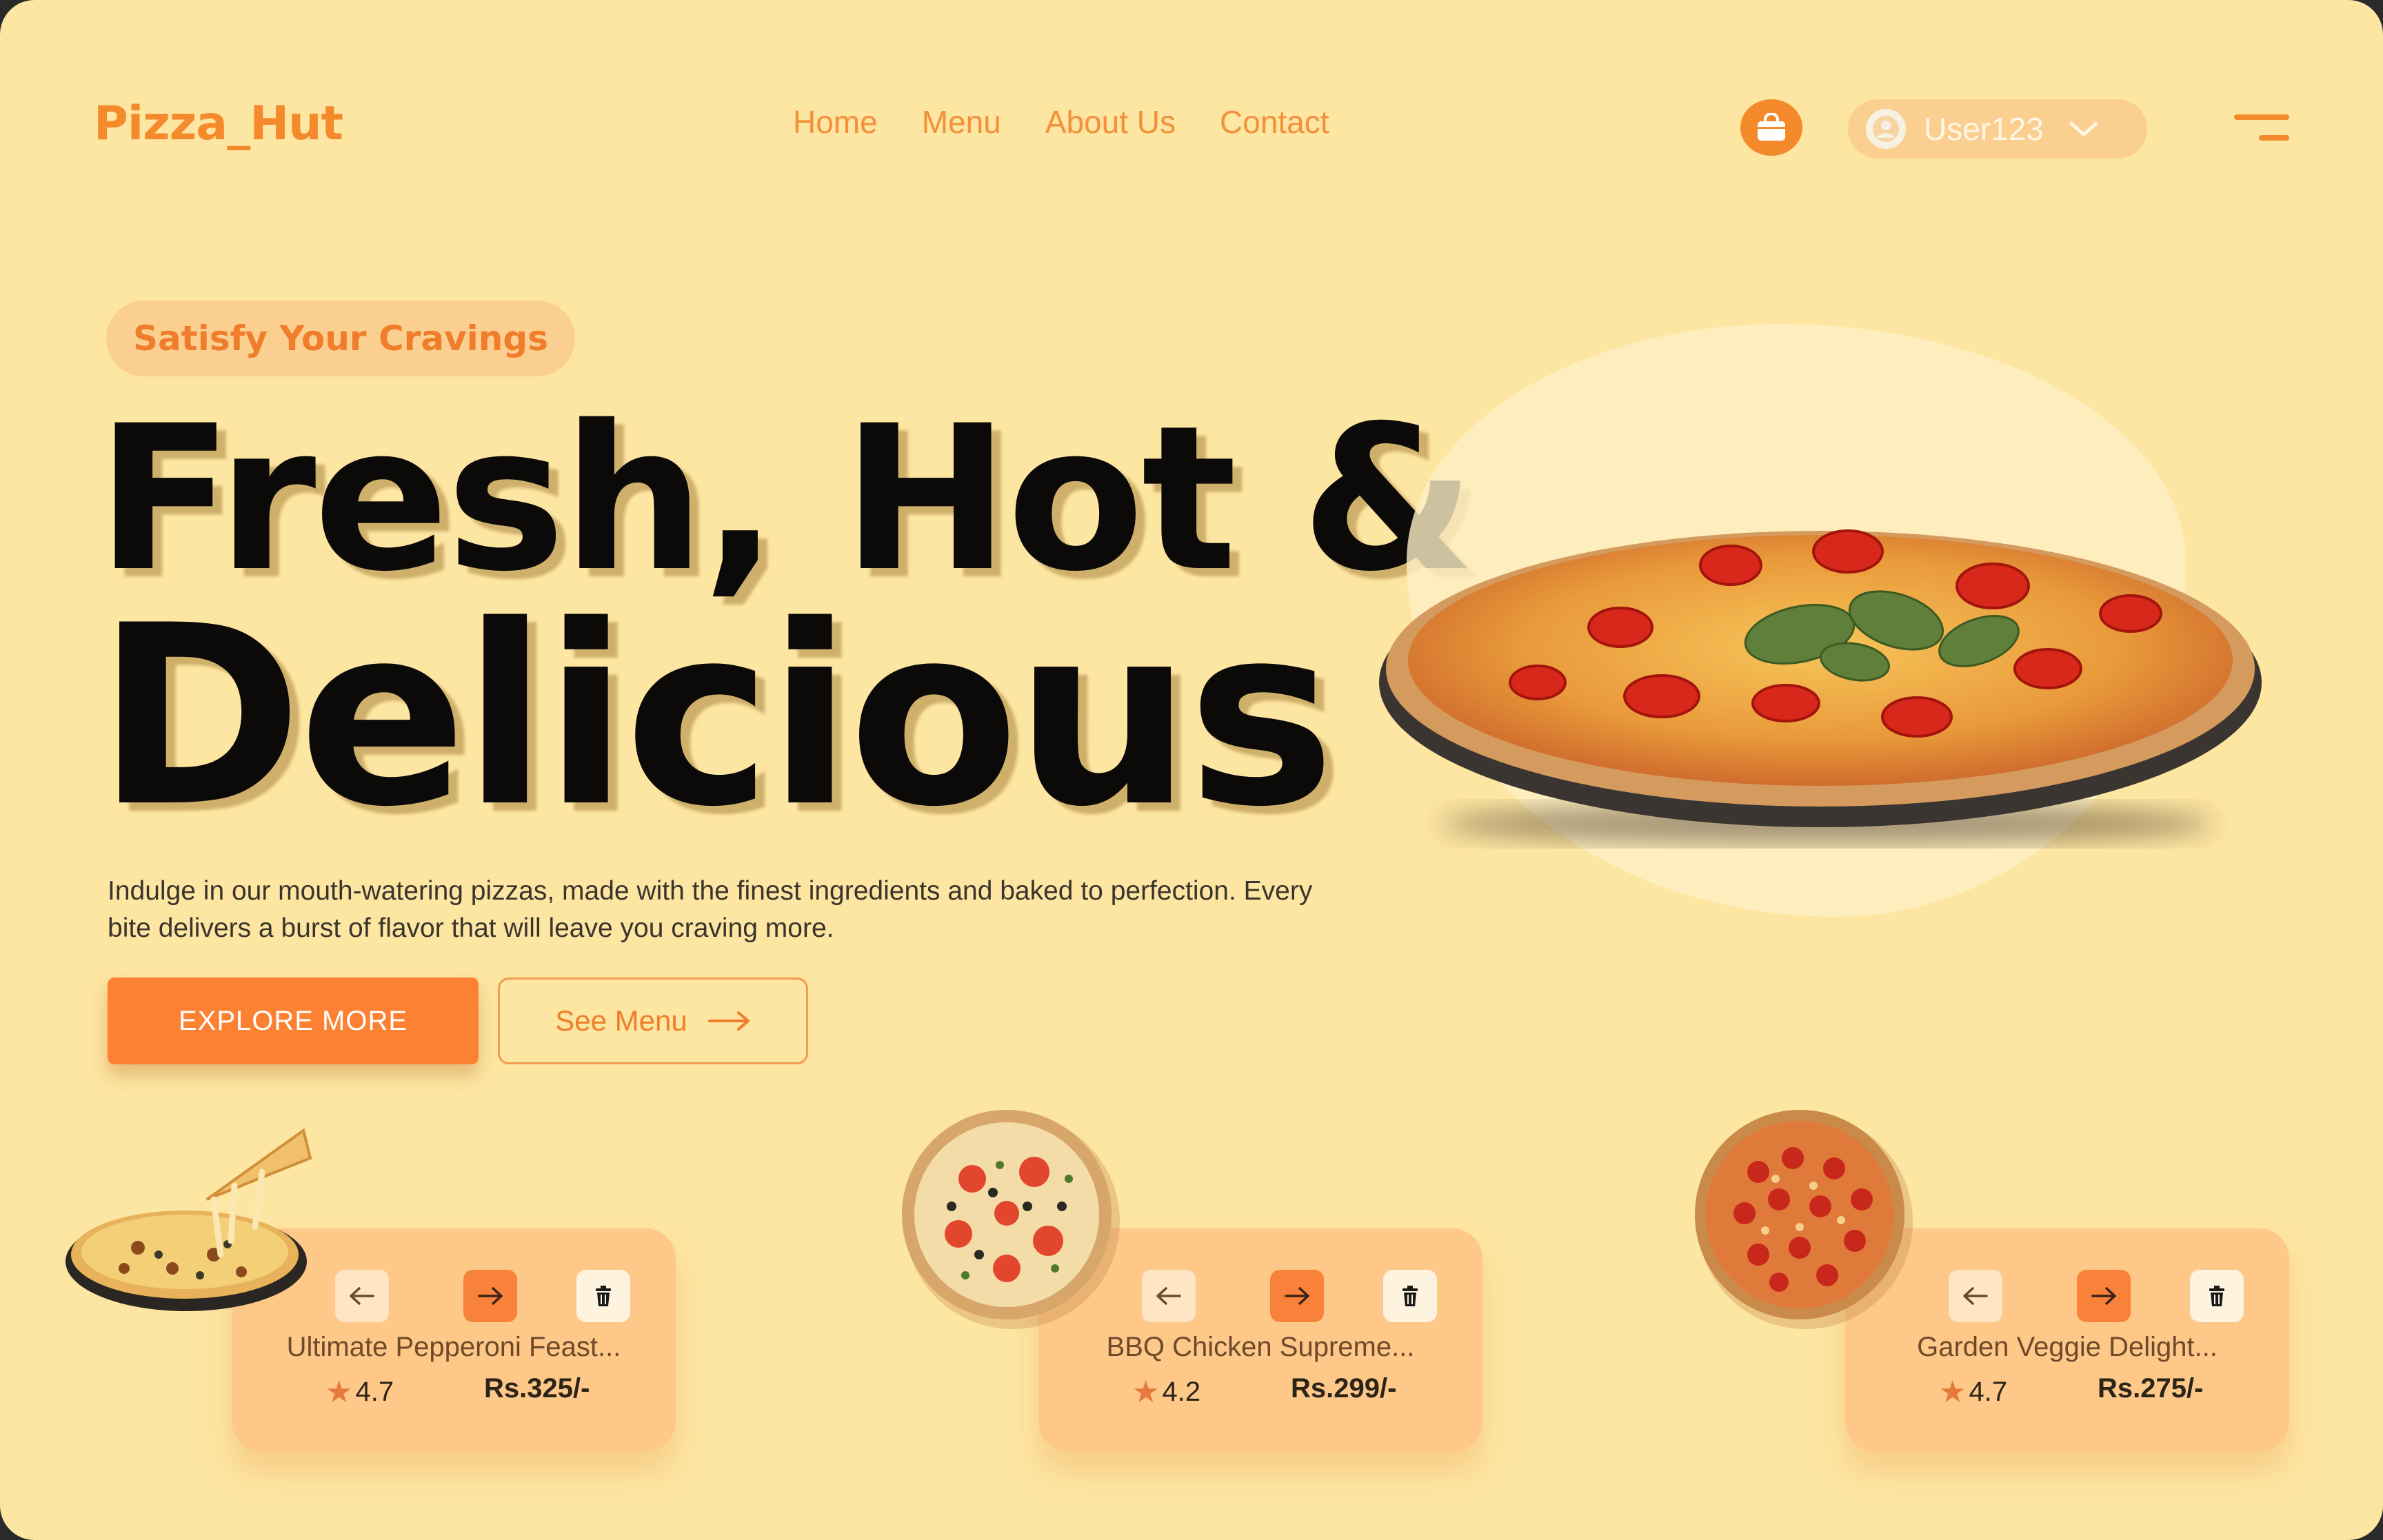  I want to click on product-price: Rs.299/-, so click(1344, 1389).